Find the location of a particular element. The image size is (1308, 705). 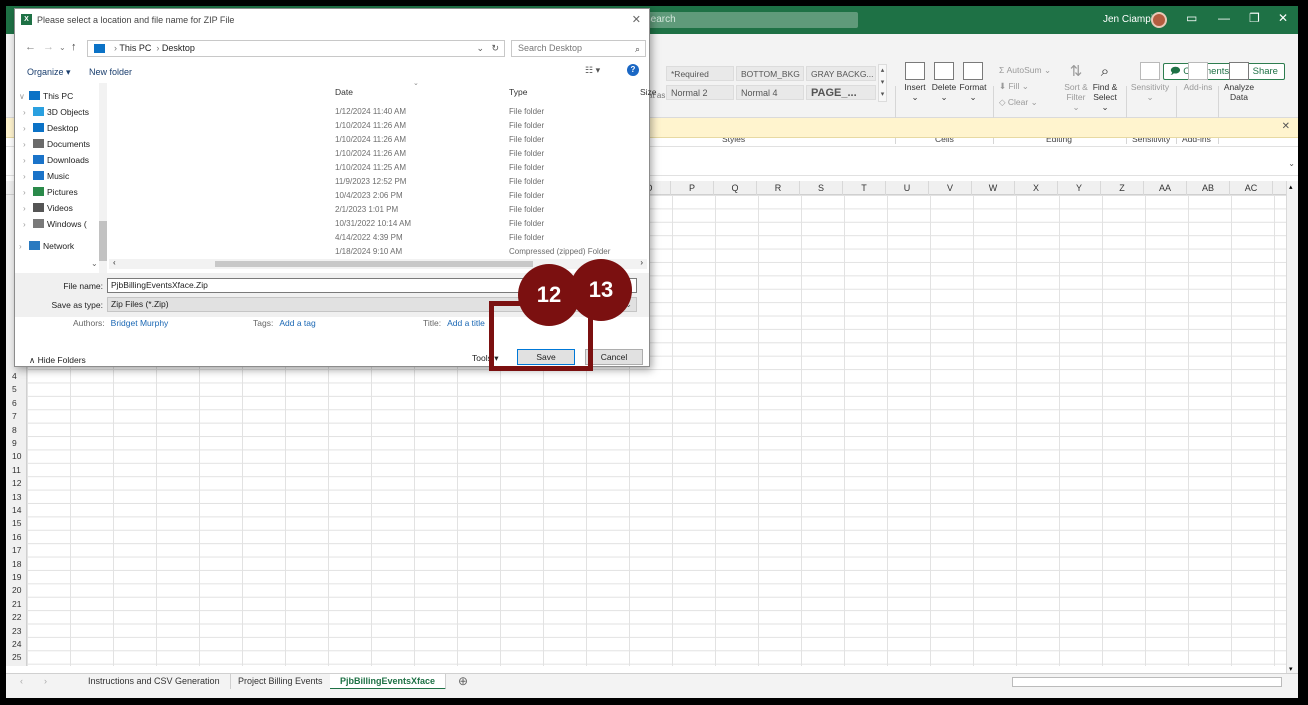

view-options-icon: ☷ ▾ is located at coordinates (592, 70).